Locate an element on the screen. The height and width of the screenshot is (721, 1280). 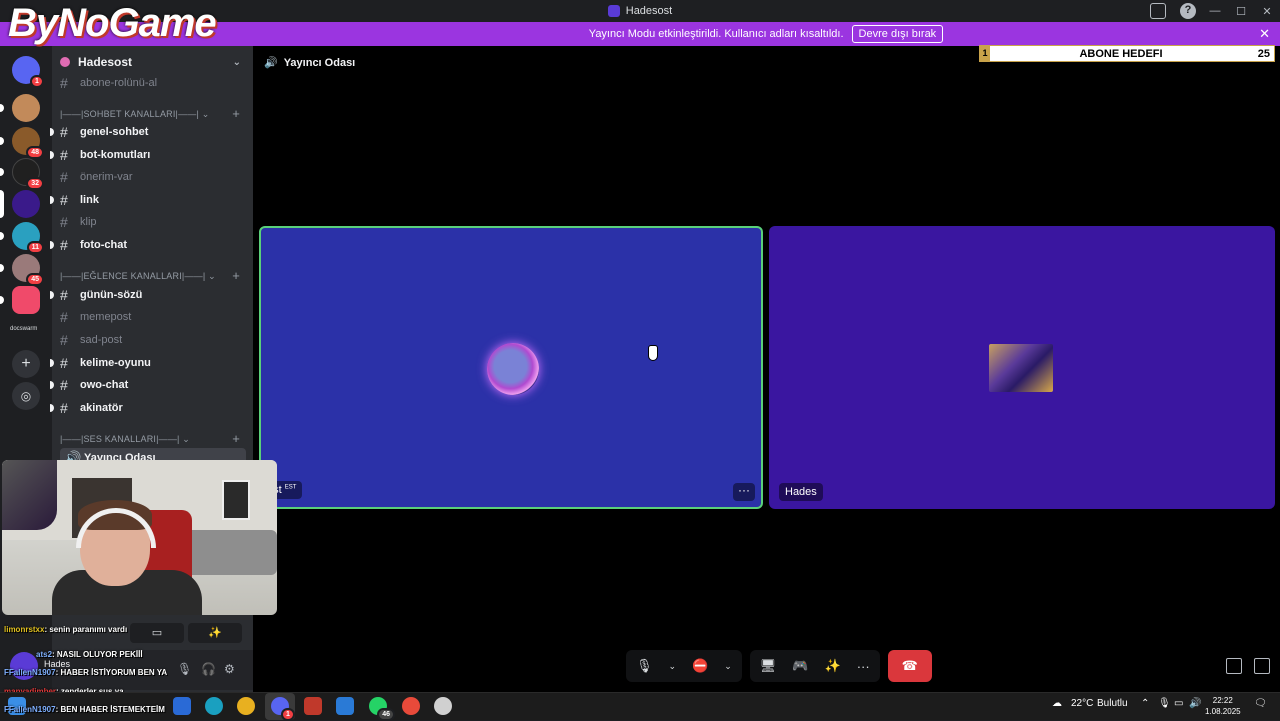
weather-desc: Bulutlu is located at coordinates (1112, 703).